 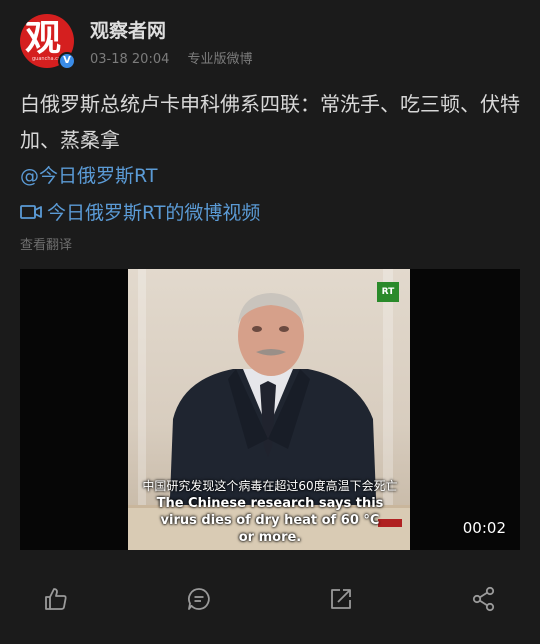 I want to click on post-header: 观 guancha.cn V 观察者网 03-18 20:04 专业版微博, so click(x=270, y=42).